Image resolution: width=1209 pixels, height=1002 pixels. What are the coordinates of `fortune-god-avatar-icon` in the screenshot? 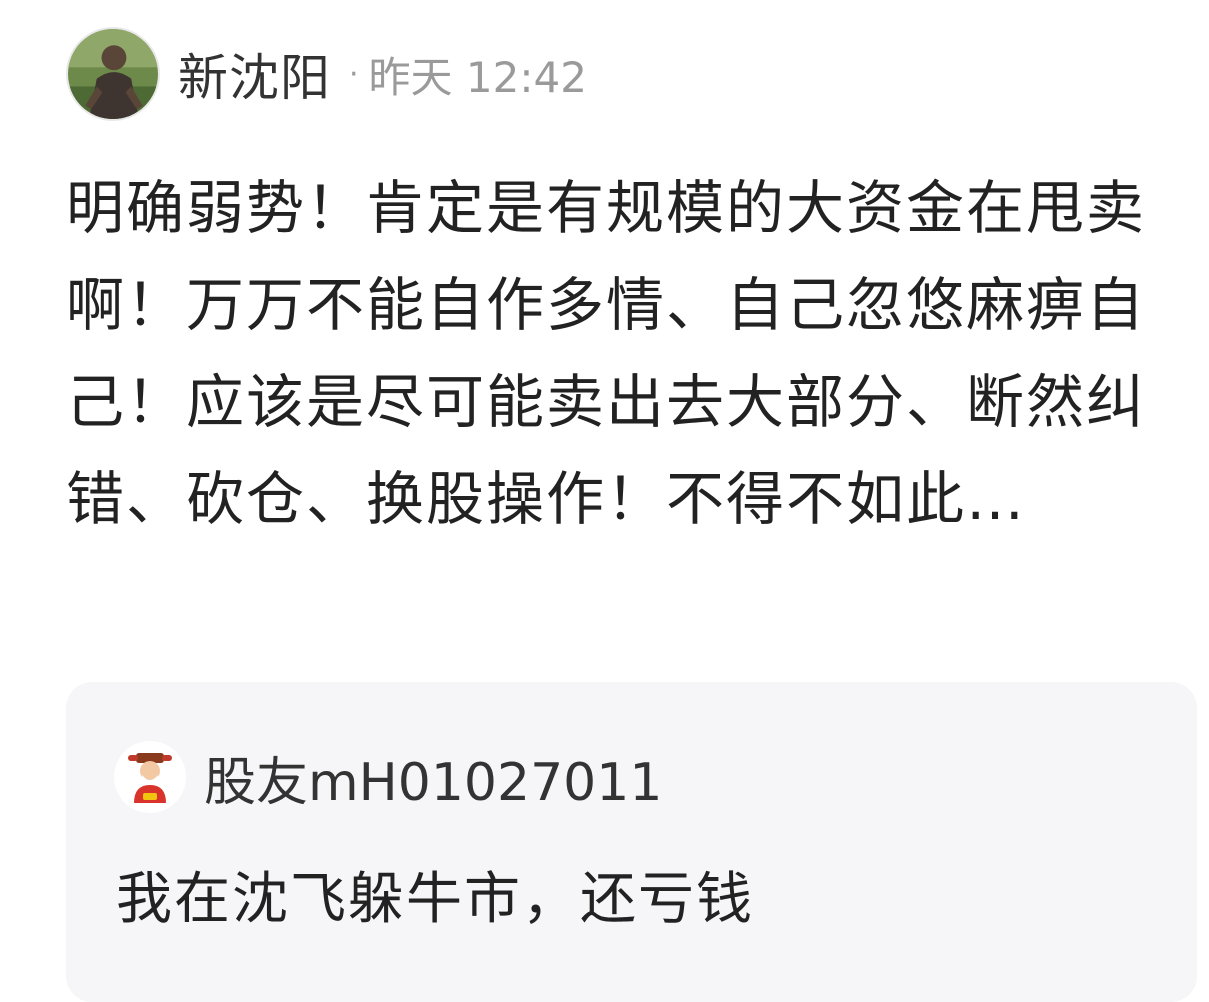 It's located at (150, 777).